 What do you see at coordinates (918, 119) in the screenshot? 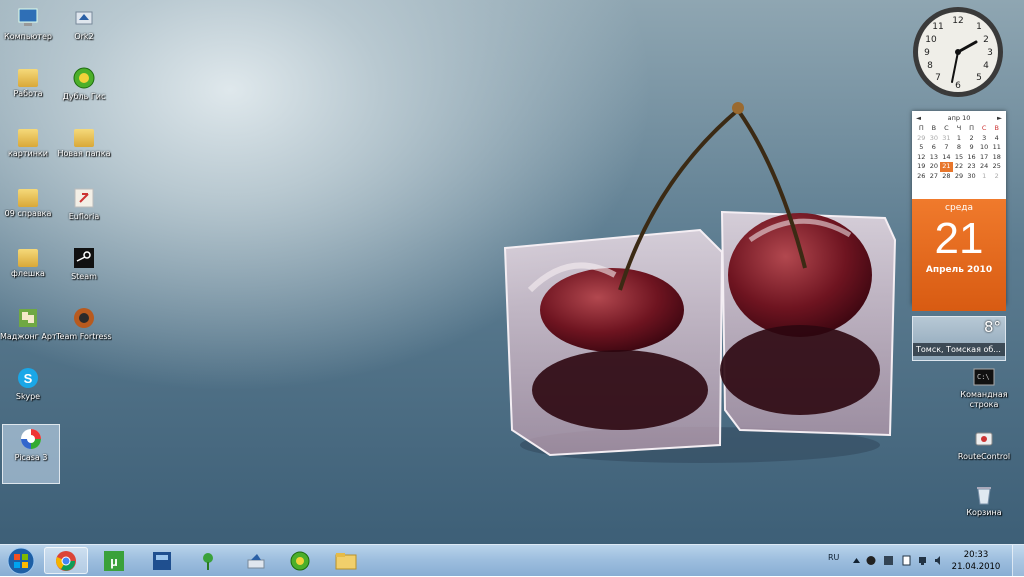
I see `prev-month-icon: ◄` at bounding box center [918, 119].